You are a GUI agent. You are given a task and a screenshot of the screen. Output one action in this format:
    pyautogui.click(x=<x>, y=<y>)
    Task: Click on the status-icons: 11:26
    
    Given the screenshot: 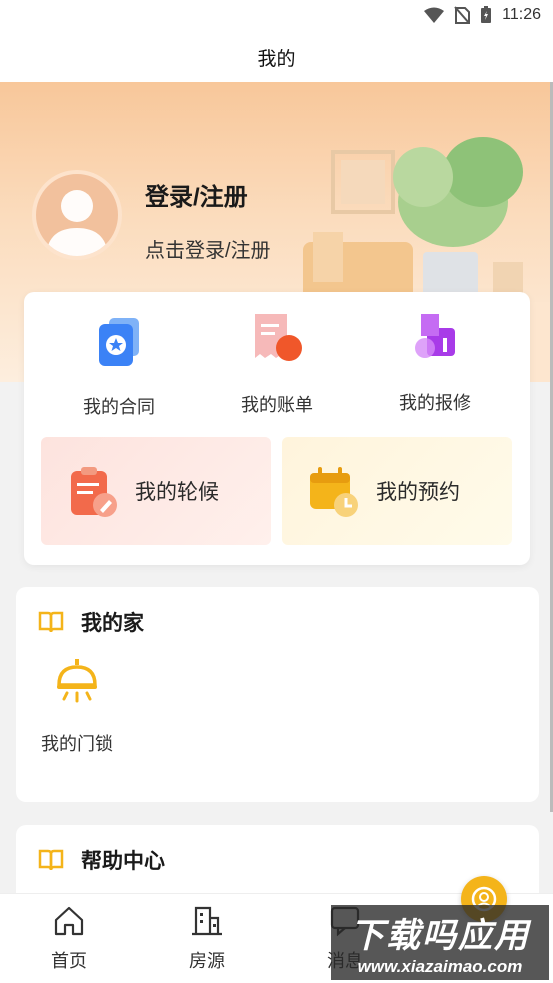 What is the action you would take?
    pyautogui.click(x=482, y=15)
    